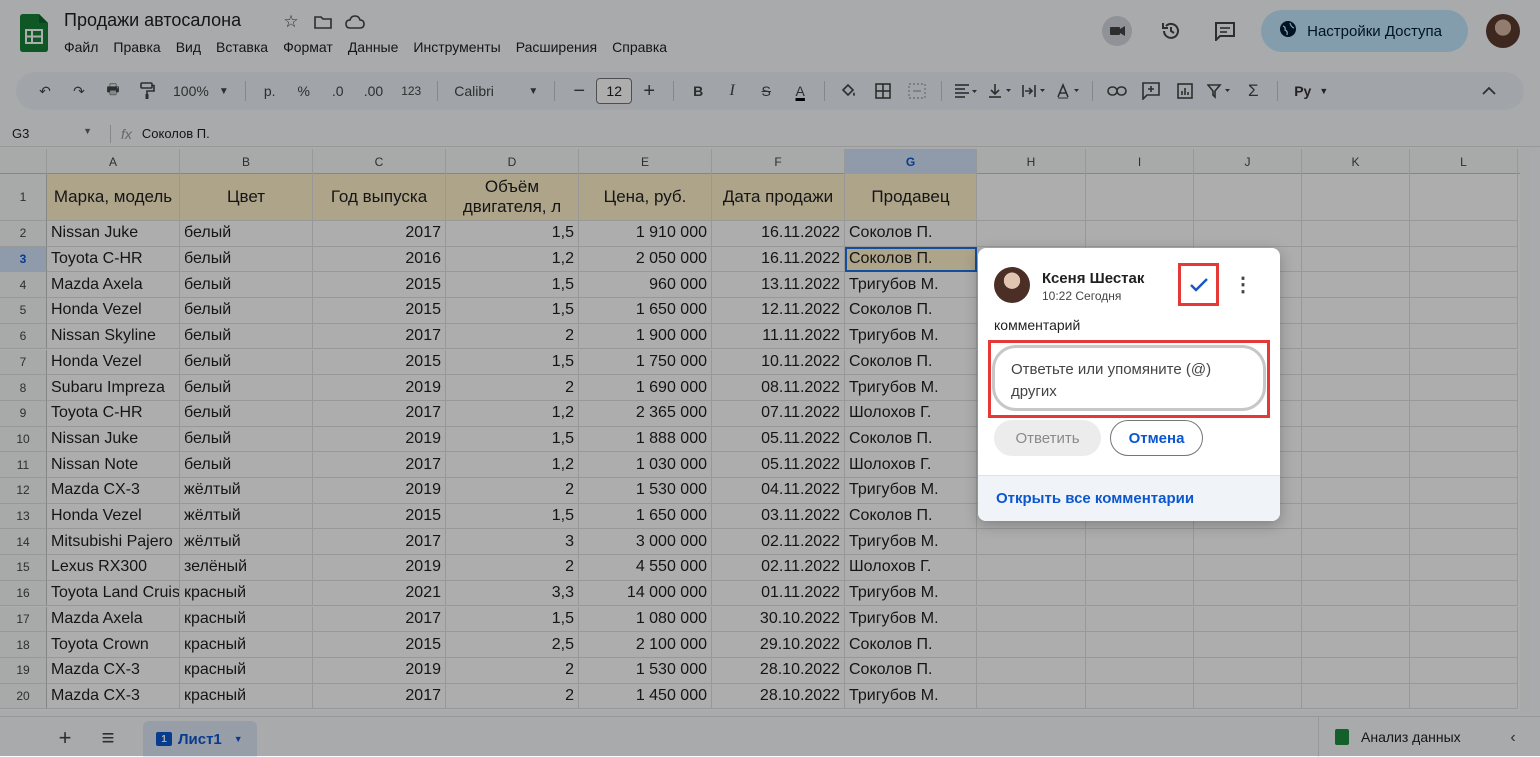 The height and width of the screenshot is (757, 1540). I want to click on account-avatar, so click(1503, 31).